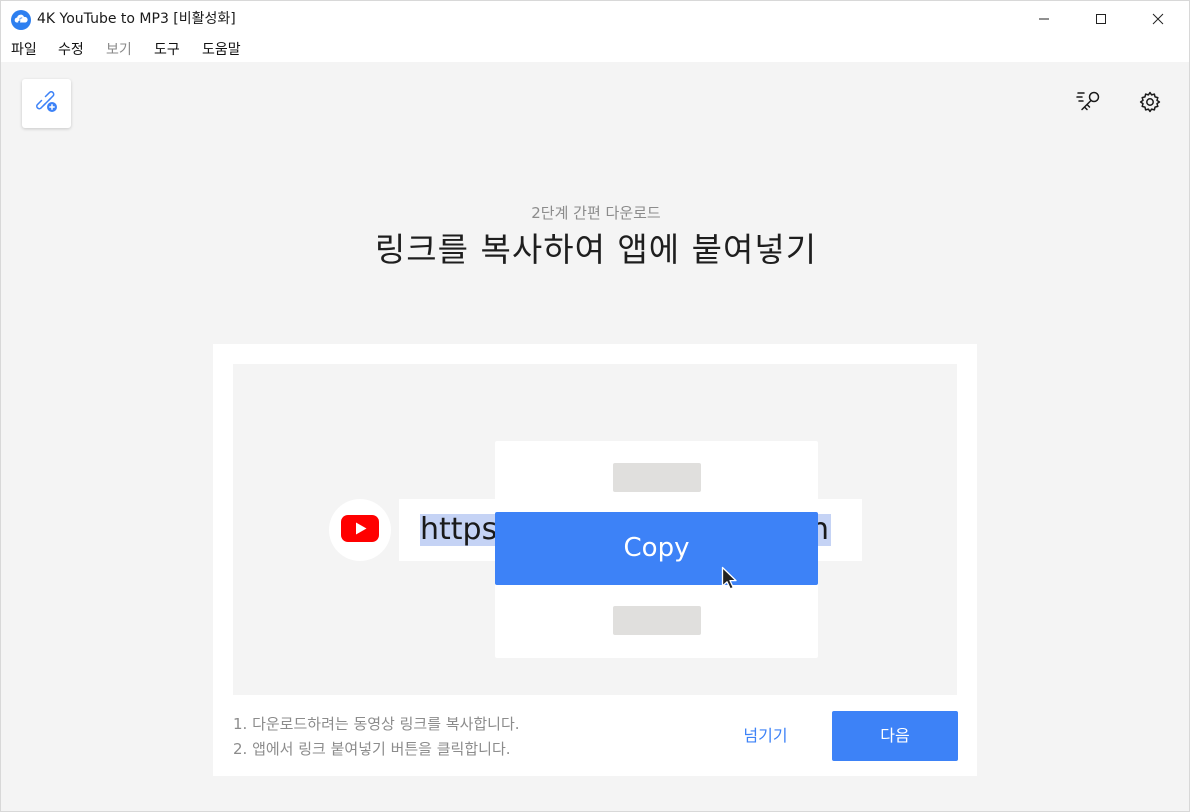 This screenshot has height=812, width=1190. I want to click on menu-placeholder-top, so click(657, 477).